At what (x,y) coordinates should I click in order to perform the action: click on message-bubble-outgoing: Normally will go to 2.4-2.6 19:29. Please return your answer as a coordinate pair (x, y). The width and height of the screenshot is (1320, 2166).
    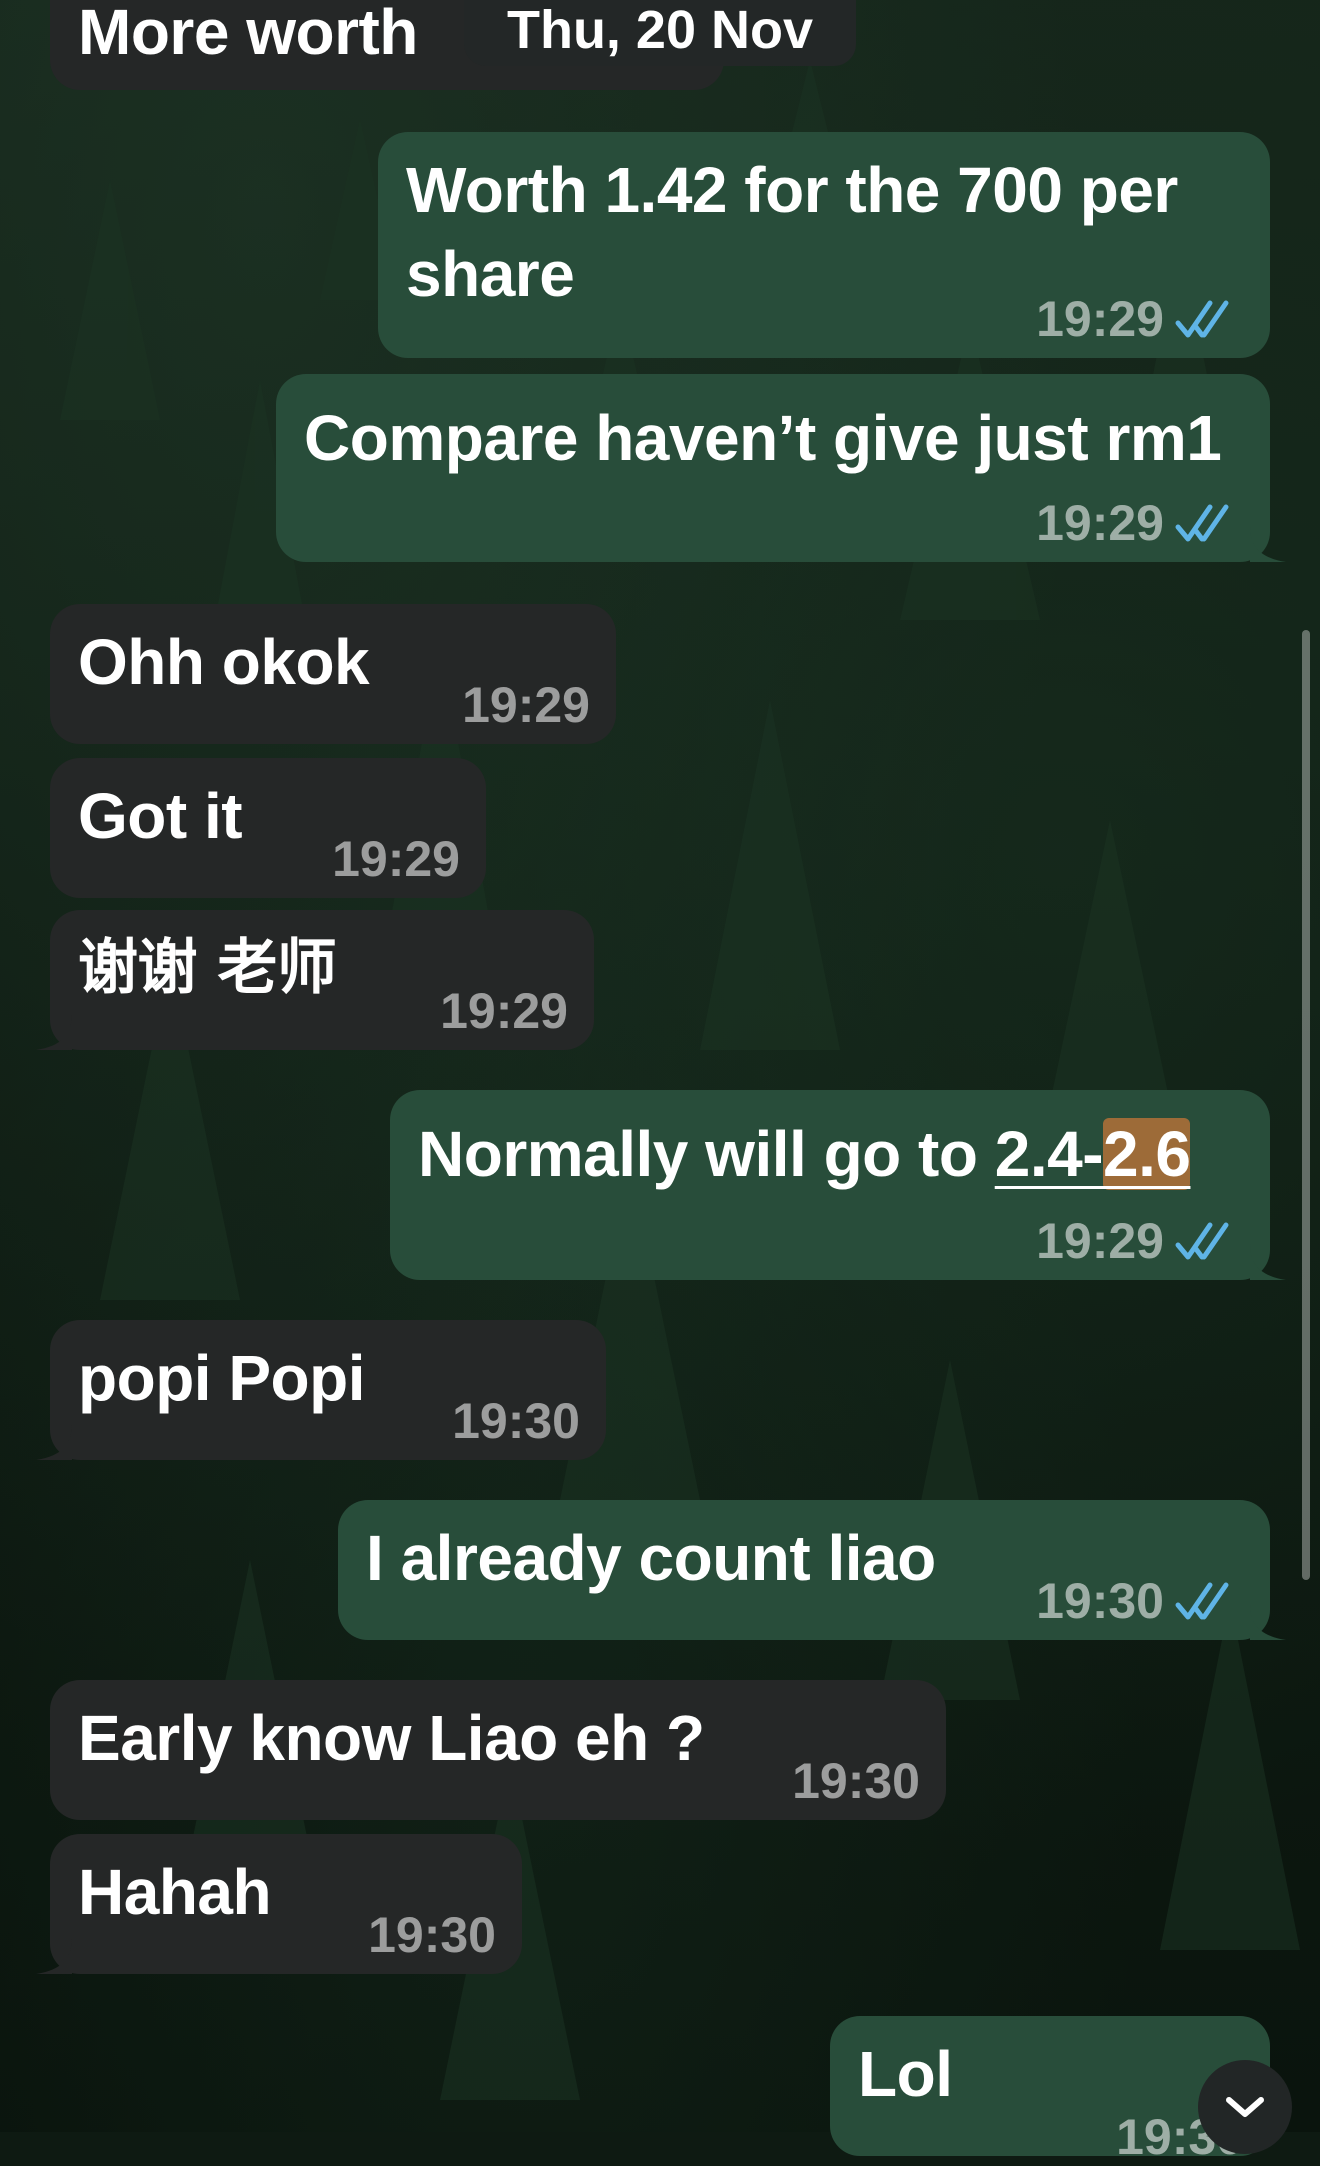
    Looking at the image, I should click on (838, 1185).